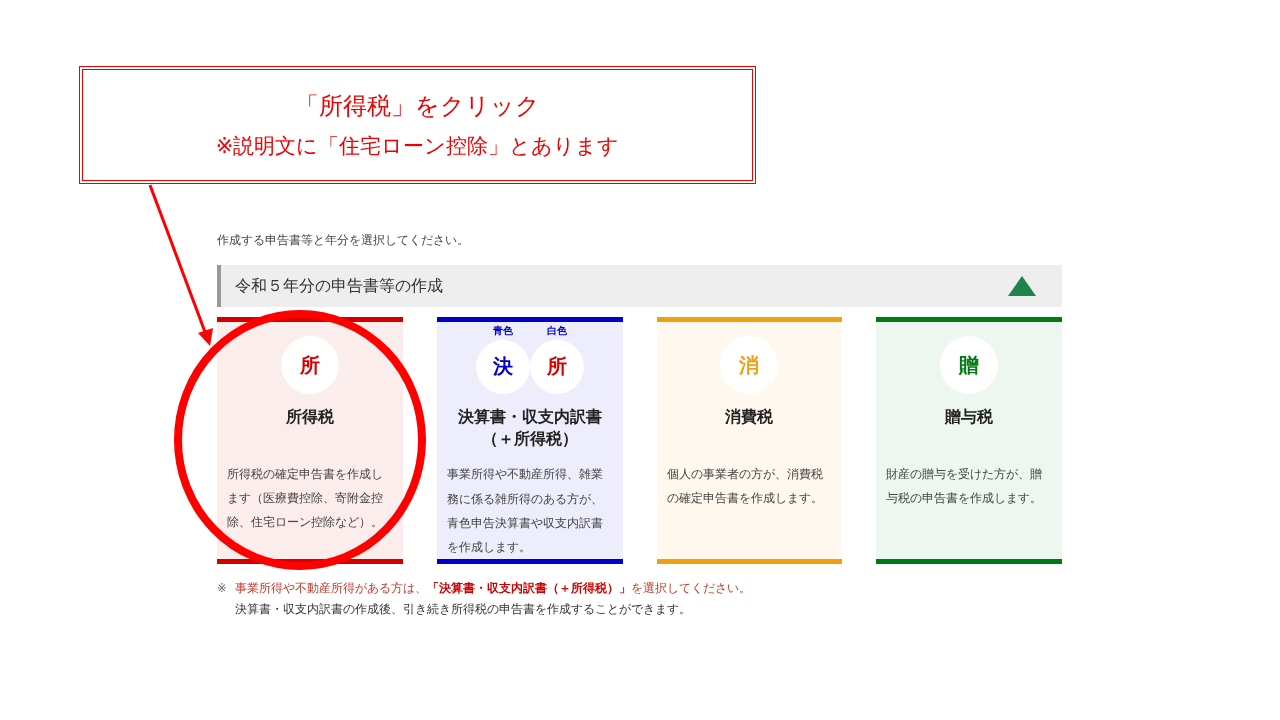 The height and width of the screenshot is (720, 1280). I want to click on card-description: 個人の事業者の方が、消費税の確定申告書を作成します。, so click(745, 487).